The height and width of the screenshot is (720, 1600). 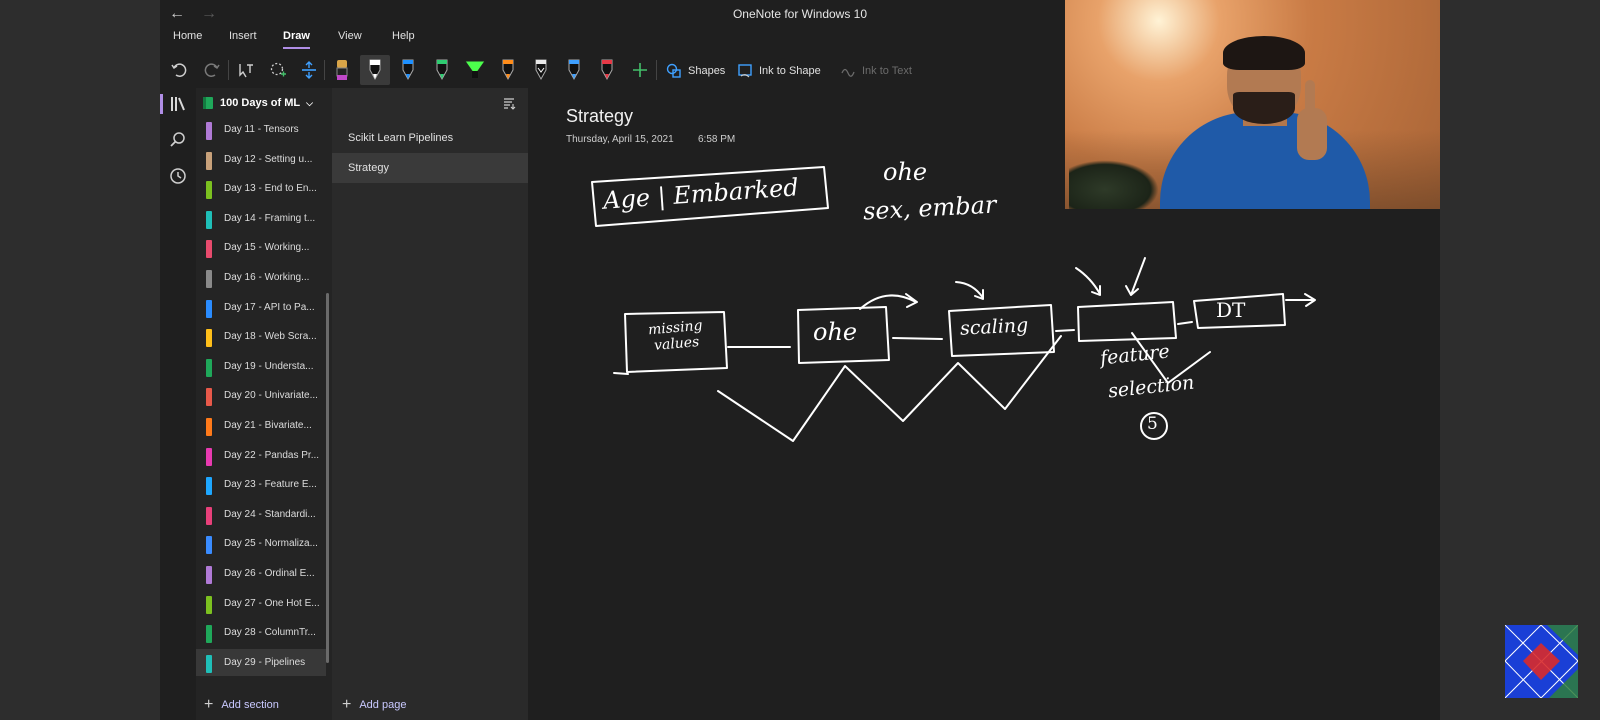 I want to click on page-item-strategy: Strategy, so click(x=430, y=168).